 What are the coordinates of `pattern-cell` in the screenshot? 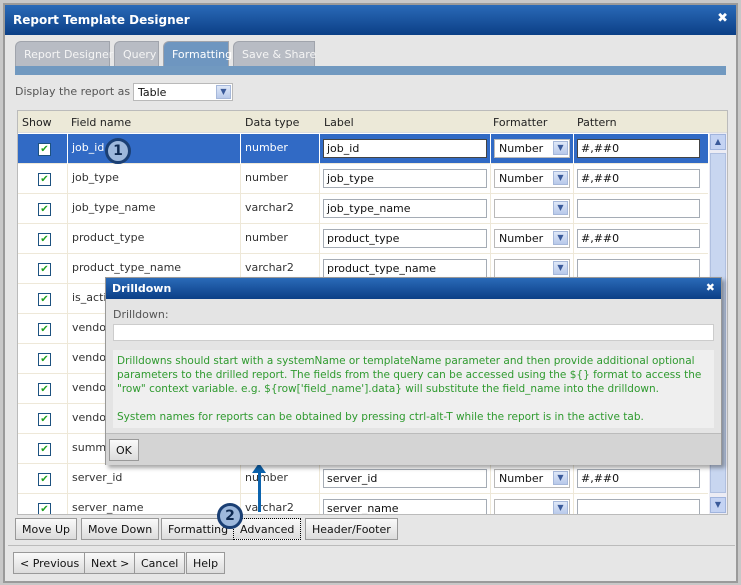 It's located at (641, 504).